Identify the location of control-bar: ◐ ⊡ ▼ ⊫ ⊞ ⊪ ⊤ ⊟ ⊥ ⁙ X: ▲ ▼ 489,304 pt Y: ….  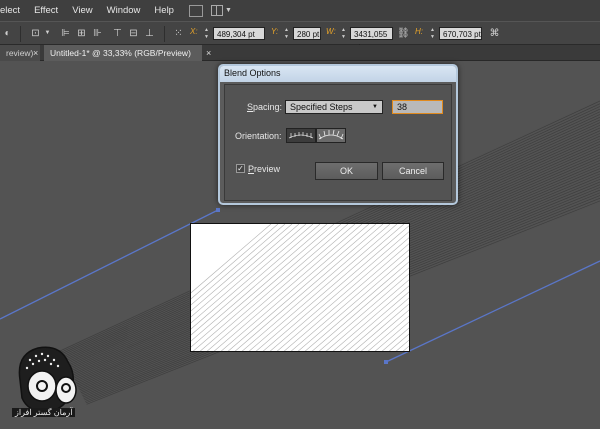
(300, 36).